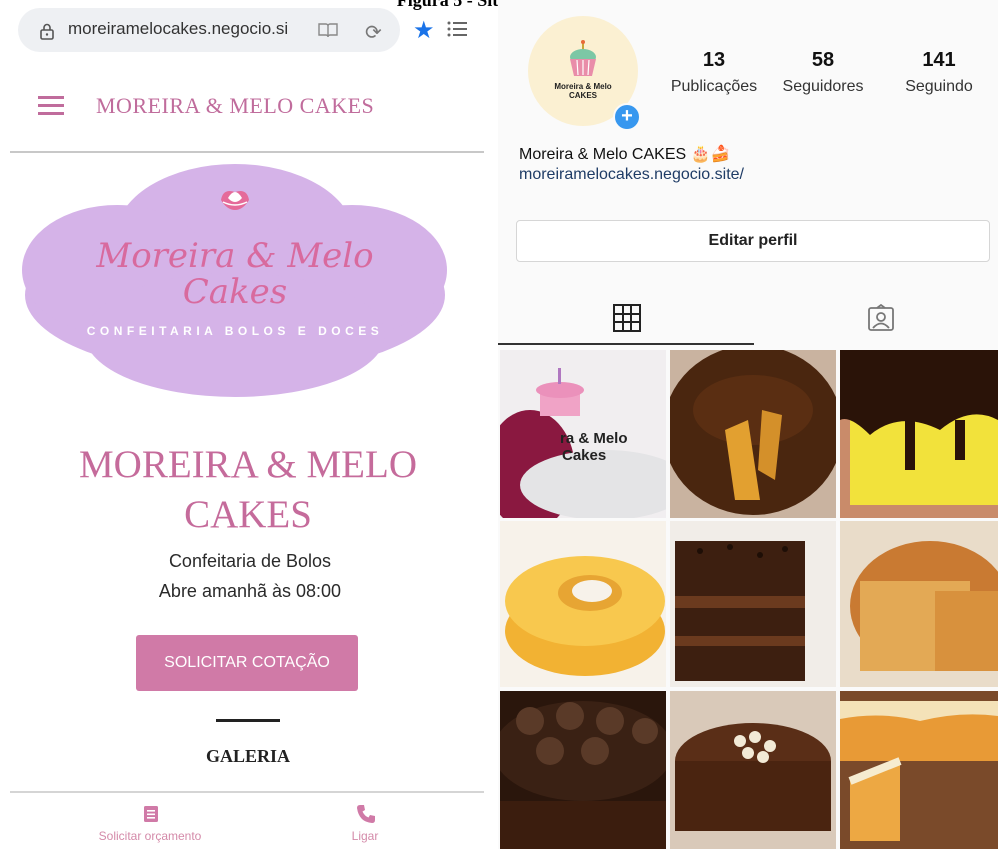 The image size is (998, 849). I want to click on add-story-icon: +, so click(627, 117).